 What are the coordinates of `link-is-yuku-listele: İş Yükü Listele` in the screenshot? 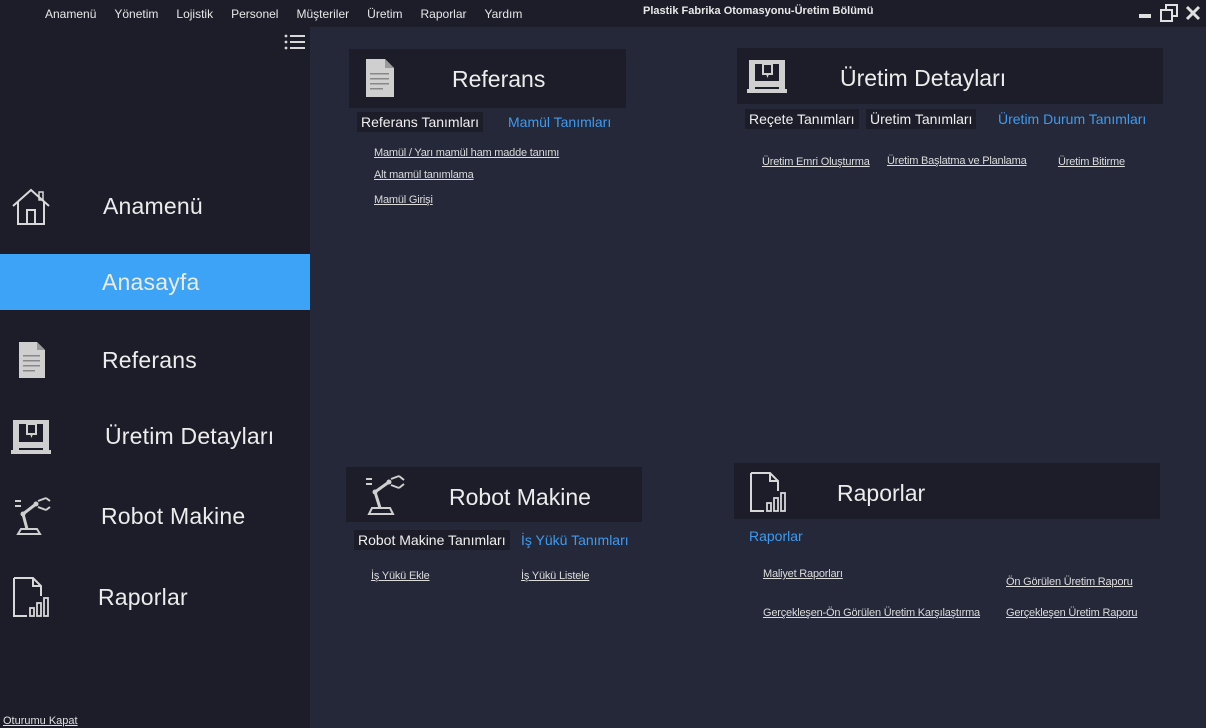 It's located at (555, 576).